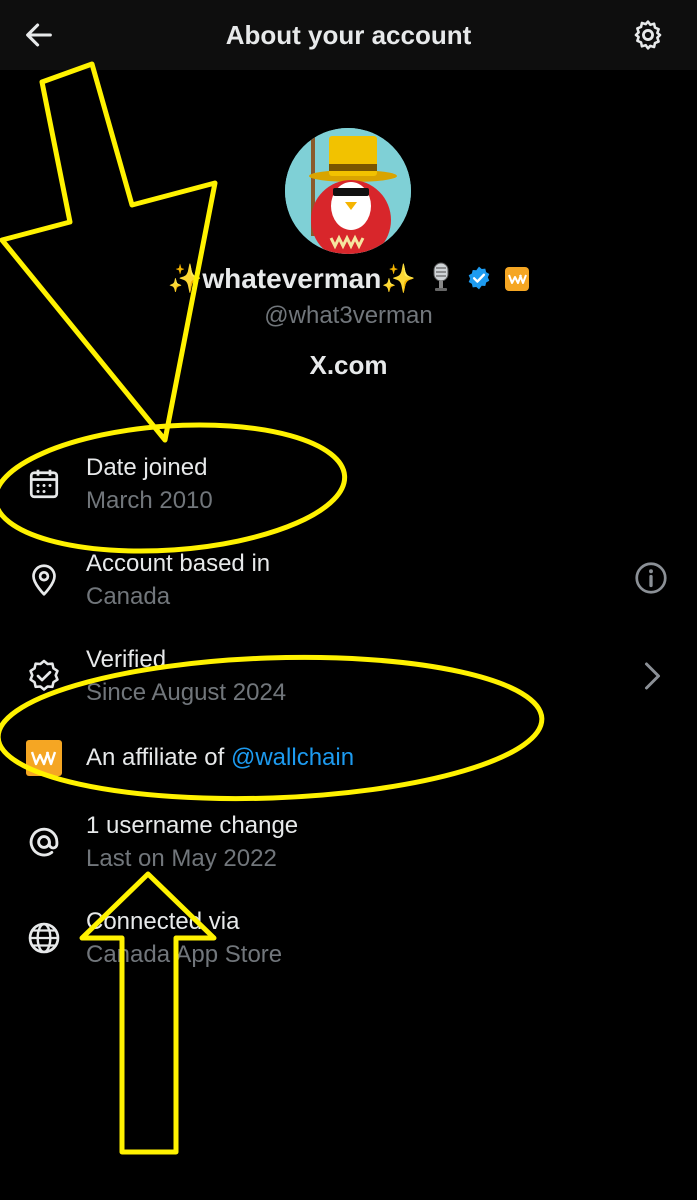 The image size is (697, 1200). Describe the element at coordinates (348, 482) in the screenshot. I see `date-joined-row: Date joined March 2010` at that location.